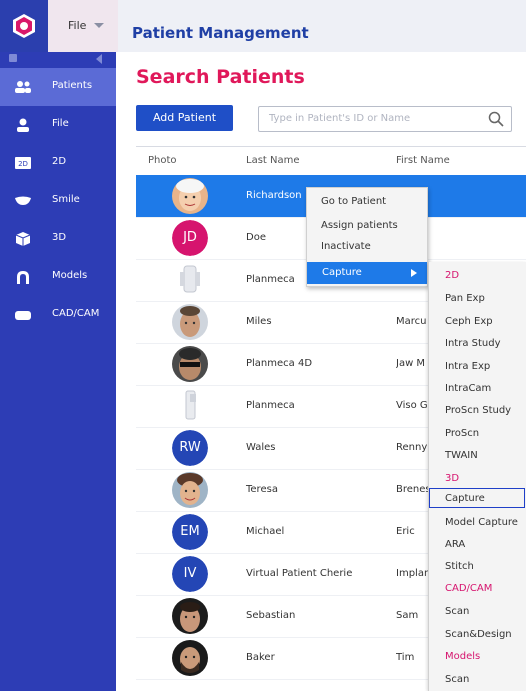 The height and width of the screenshot is (691, 526). Describe the element at coordinates (346, 246) in the screenshot. I see `menu-item-inactivate: Inactivate` at that location.